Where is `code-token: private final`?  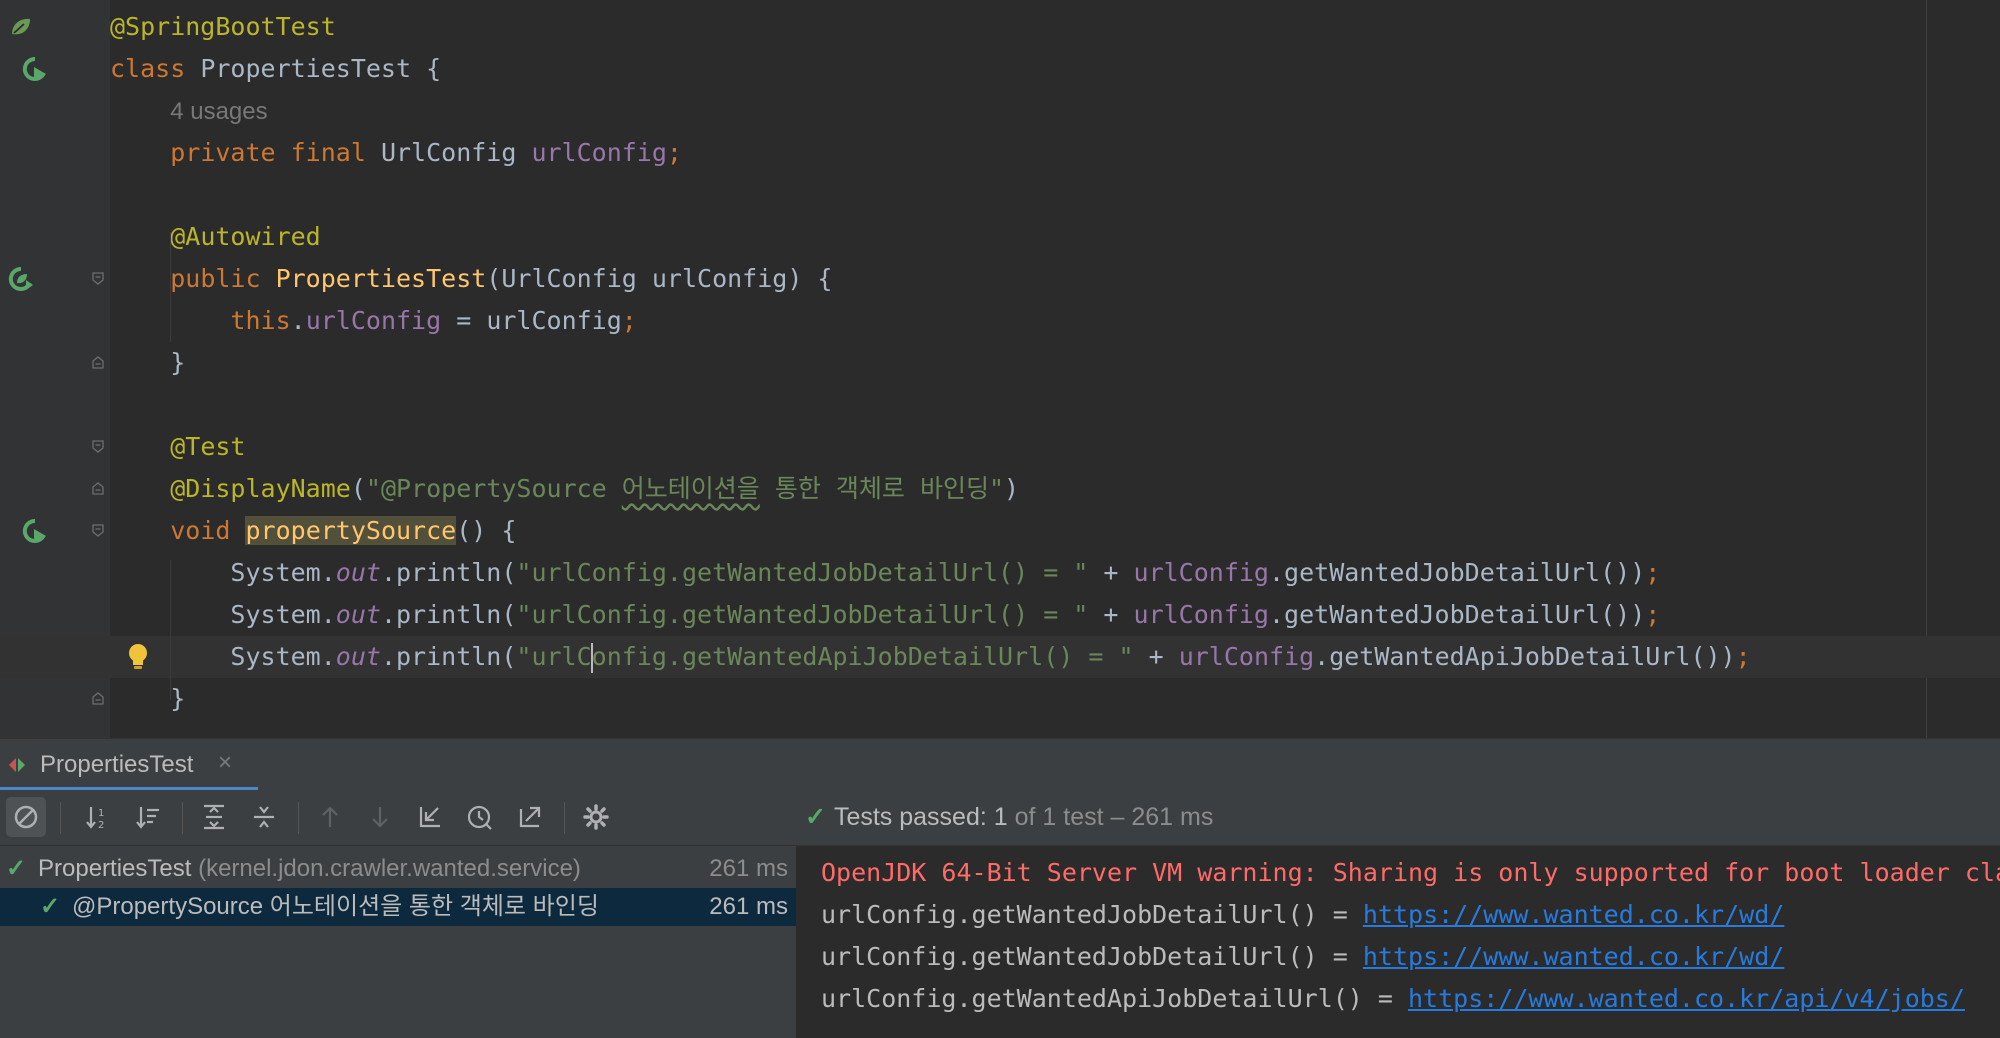 code-token: private final is located at coordinates (275, 152).